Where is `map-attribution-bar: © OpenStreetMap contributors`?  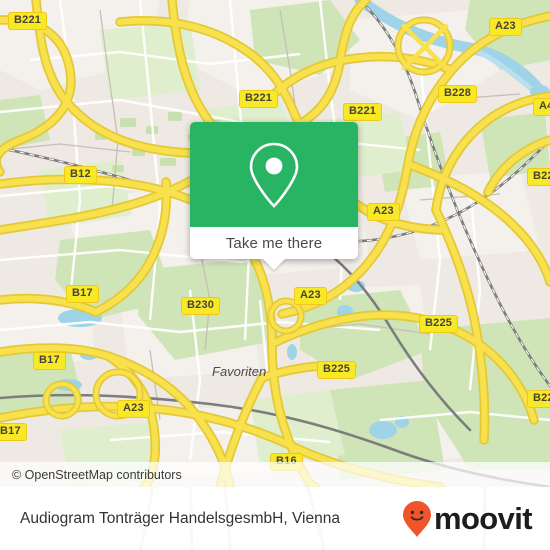
map-attribution-bar: © OpenStreetMap contributors is located at coordinates (275, 474).